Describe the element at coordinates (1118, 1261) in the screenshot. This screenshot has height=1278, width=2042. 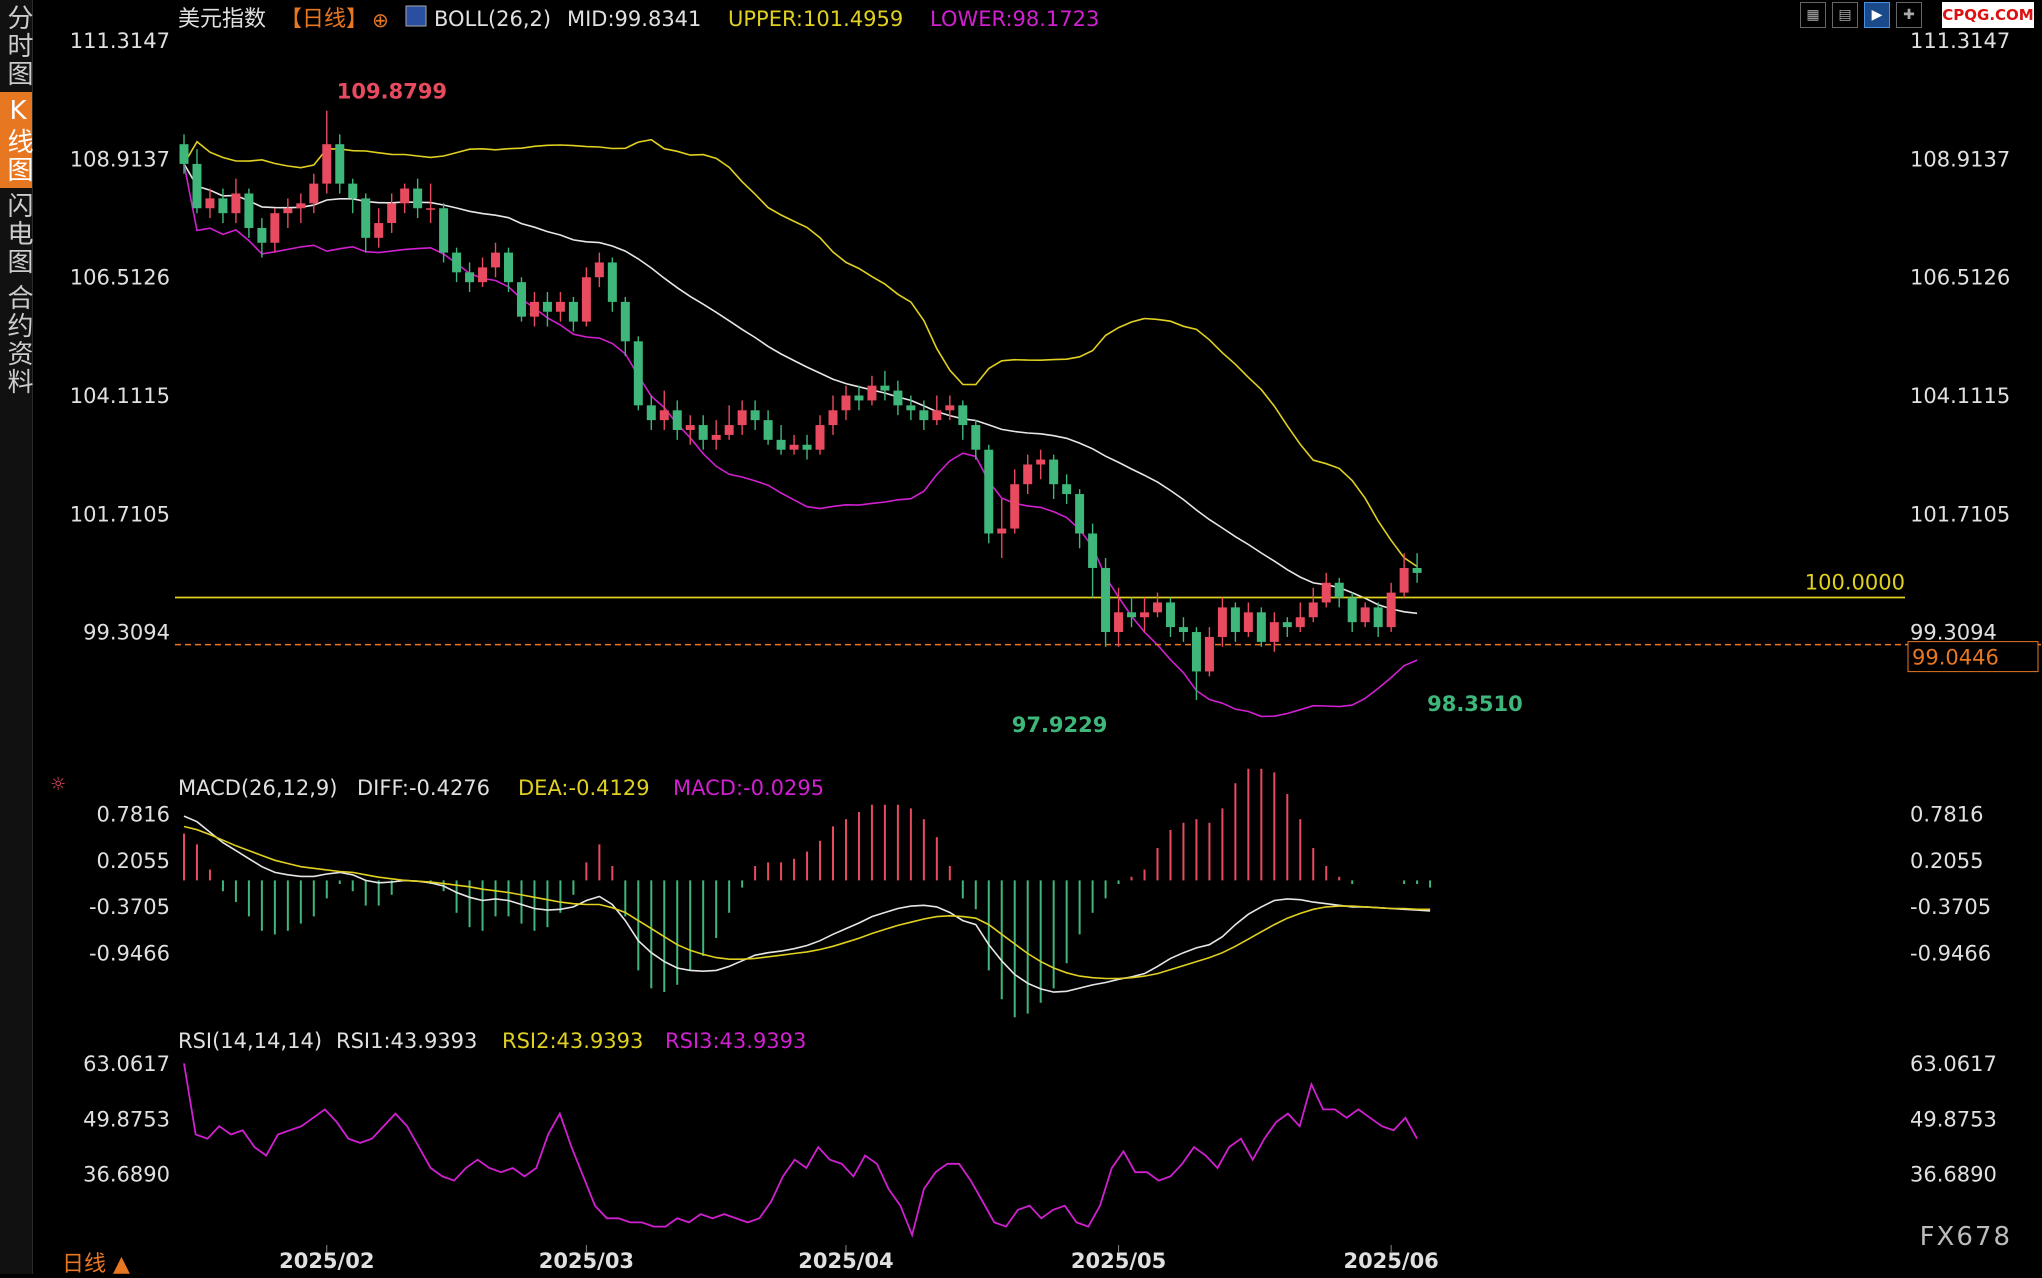
I see `x-tick-label: 2025/05` at that location.